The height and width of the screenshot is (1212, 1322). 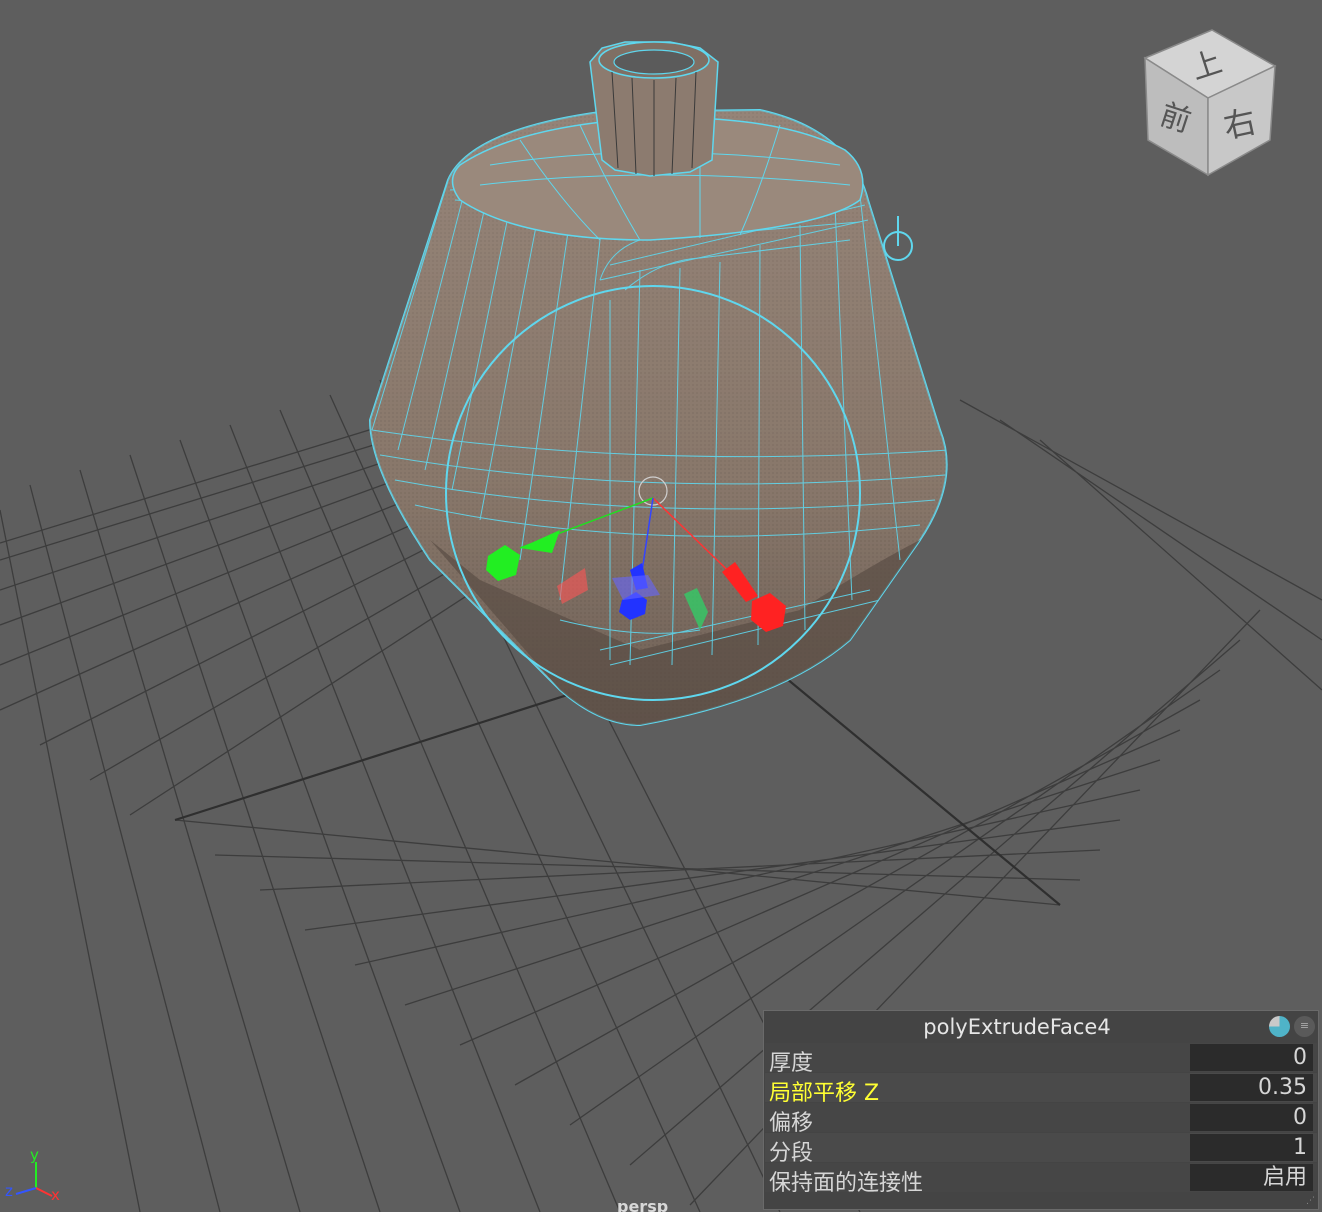 What do you see at coordinates (1310, 1201) in the screenshot?
I see `resize-grip-icon: ⋰` at bounding box center [1310, 1201].